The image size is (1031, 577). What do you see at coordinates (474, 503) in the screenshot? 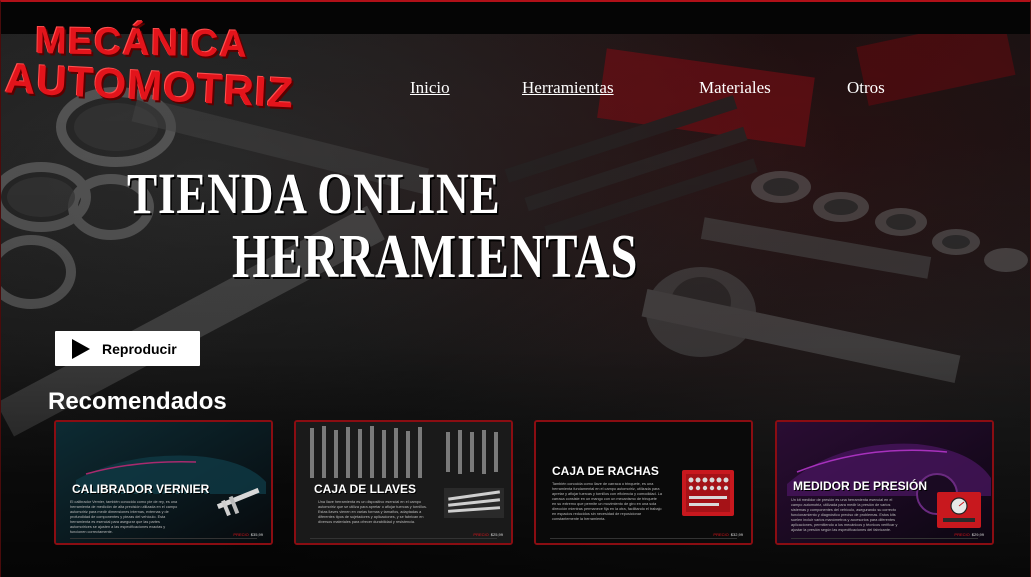
I see `wrench-set-image` at bounding box center [474, 503].